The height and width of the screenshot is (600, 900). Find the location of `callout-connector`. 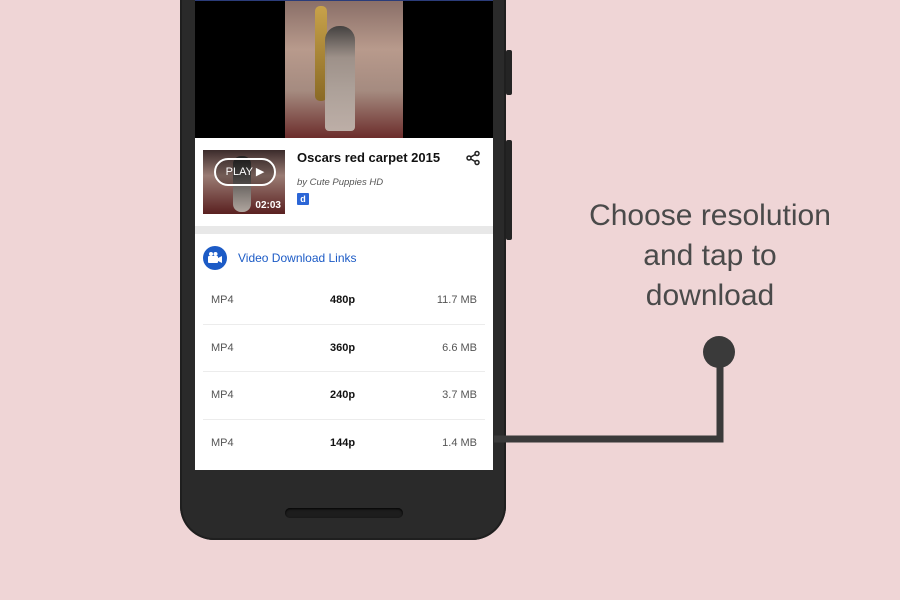

callout-connector is located at coordinates (614, 389).